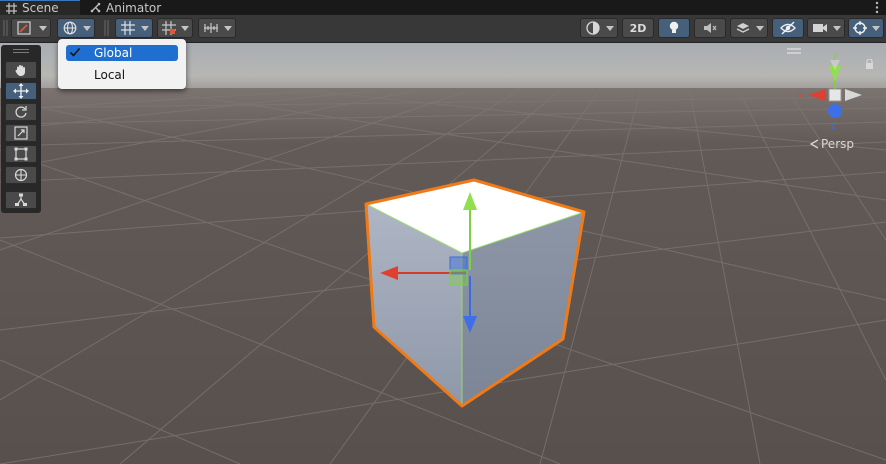  I want to click on grid-snap-dropdown, so click(134, 28).